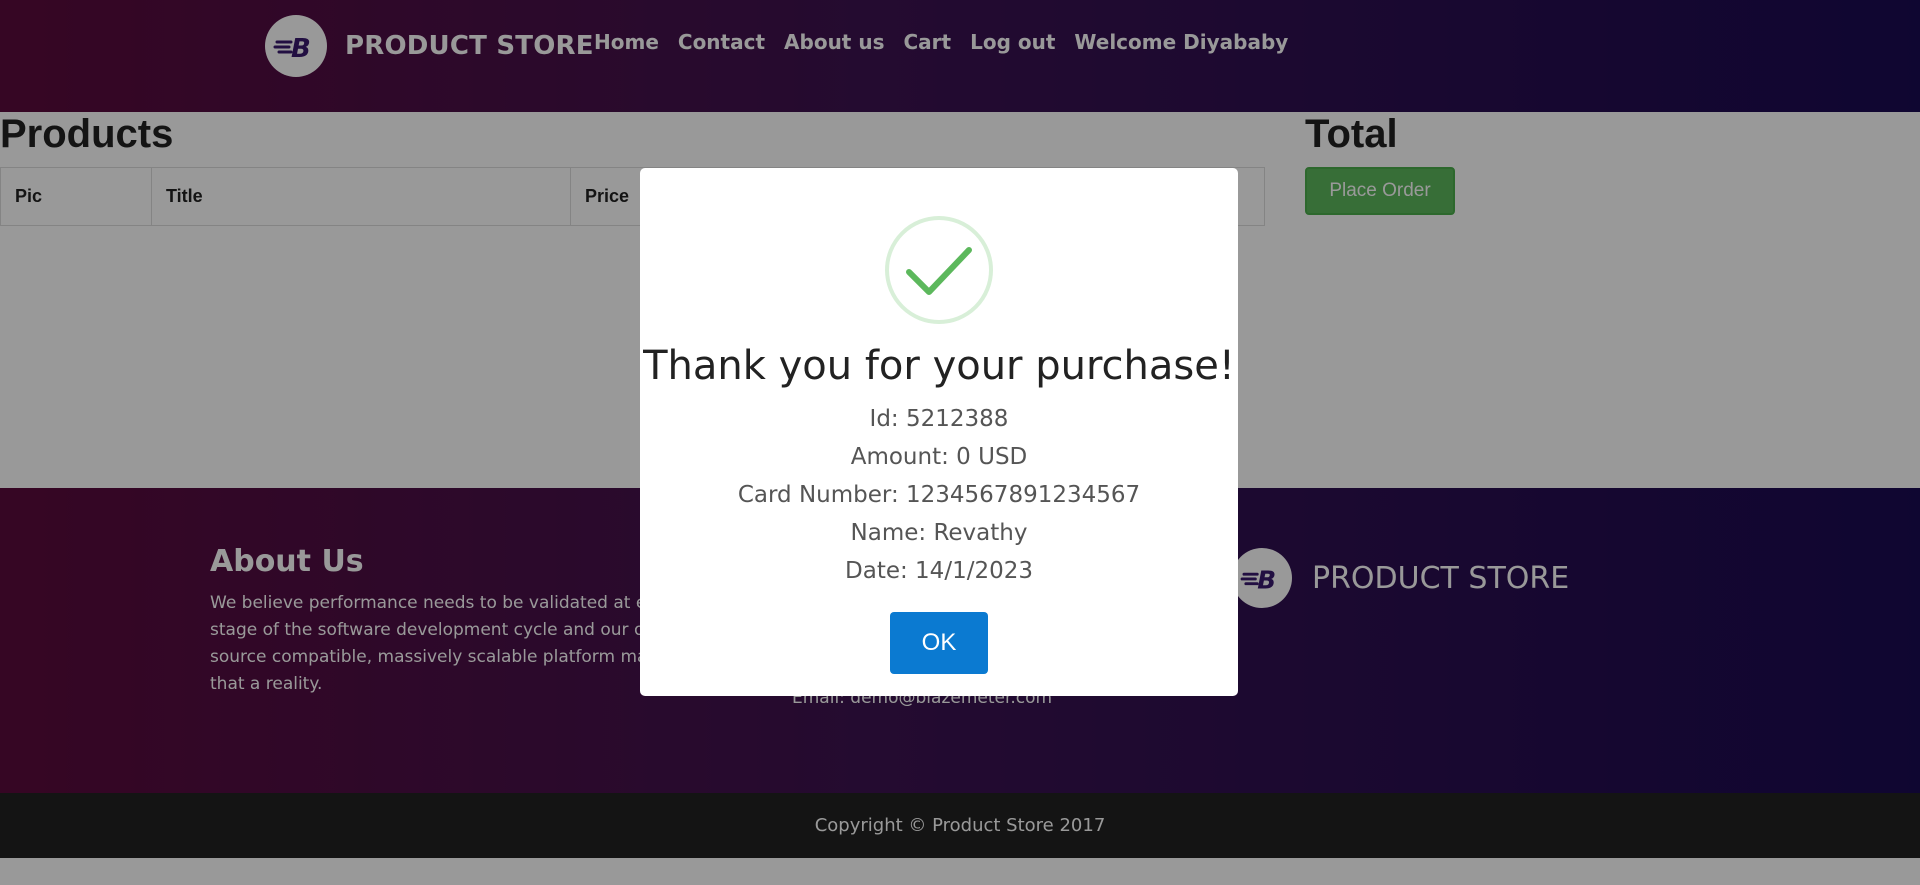 The height and width of the screenshot is (885, 1920). I want to click on order-id: Id: 5212388, so click(939, 419).